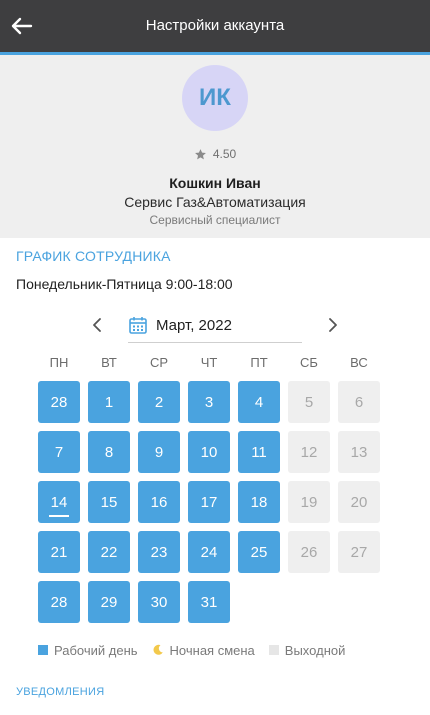 The width and height of the screenshot is (430, 715). I want to click on top-bar: Настройки аккаунта, so click(215, 27).